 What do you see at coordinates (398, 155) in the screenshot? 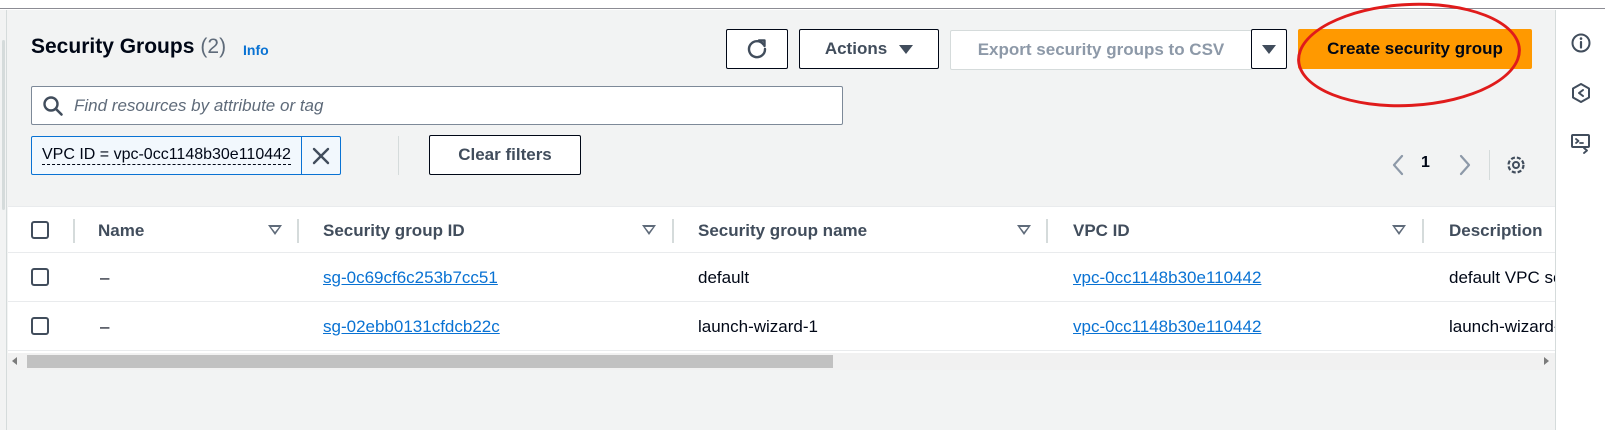
I see `filter-divider` at bounding box center [398, 155].